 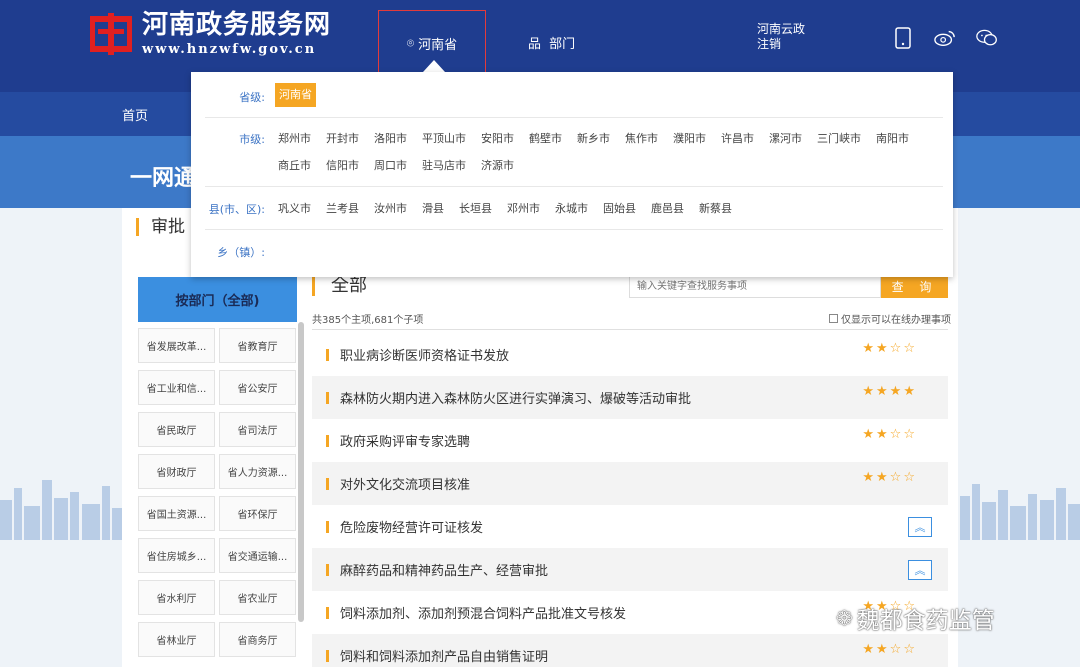 What do you see at coordinates (405, 440) in the screenshot?
I see `service-name: 政府采购评审专家选聘` at bounding box center [405, 440].